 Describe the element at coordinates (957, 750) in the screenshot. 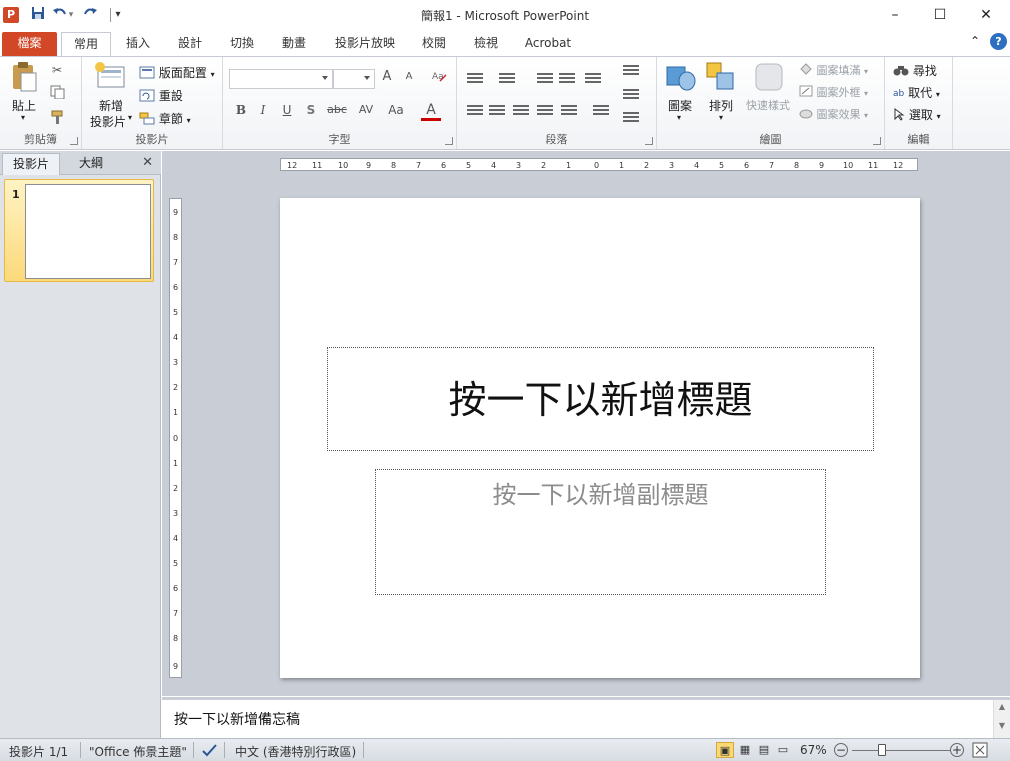

I see `zoom-in-icon: +` at that location.